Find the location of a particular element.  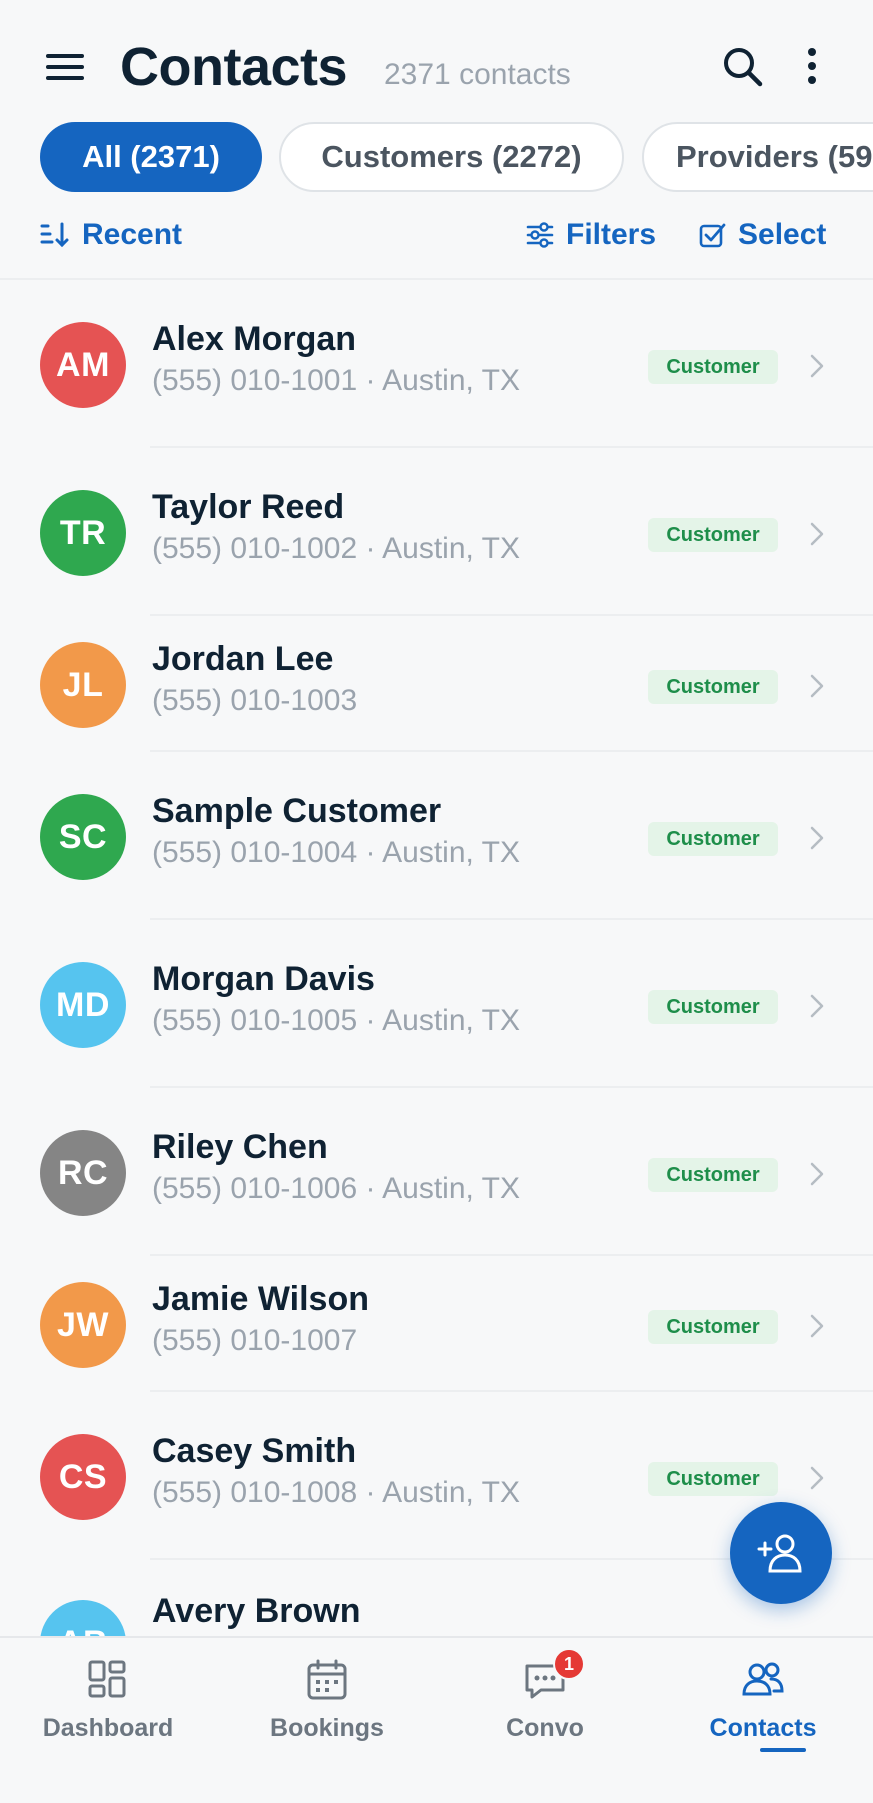

contact-meta: (555) 010-1005 · Austin, TX is located at coordinates (336, 1020).